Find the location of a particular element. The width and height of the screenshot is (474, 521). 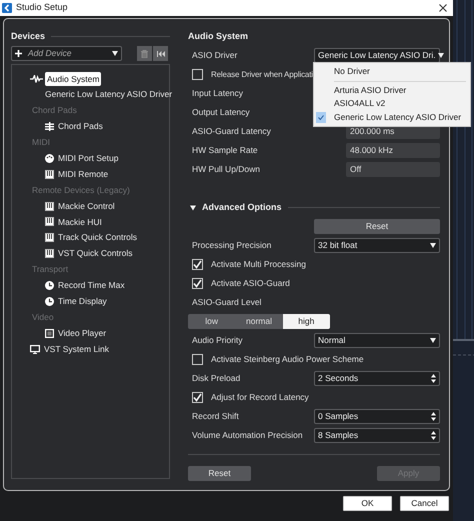

category-label: MIDI is located at coordinates (41, 142).